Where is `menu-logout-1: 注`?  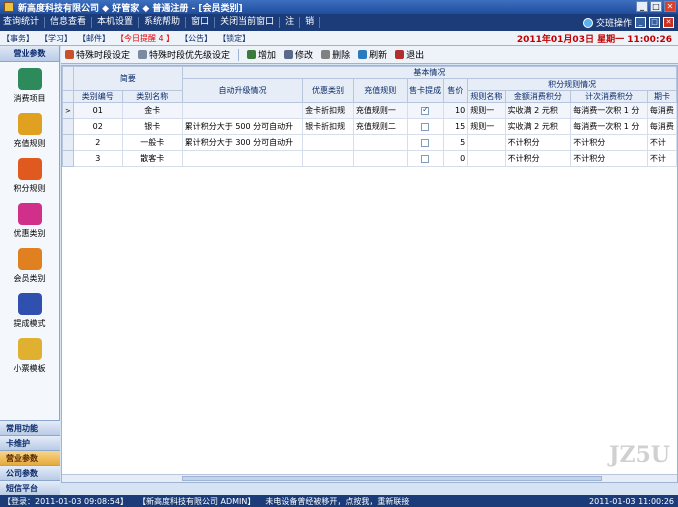 menu-logout-1: 注 is located at coordinates (290, 22).